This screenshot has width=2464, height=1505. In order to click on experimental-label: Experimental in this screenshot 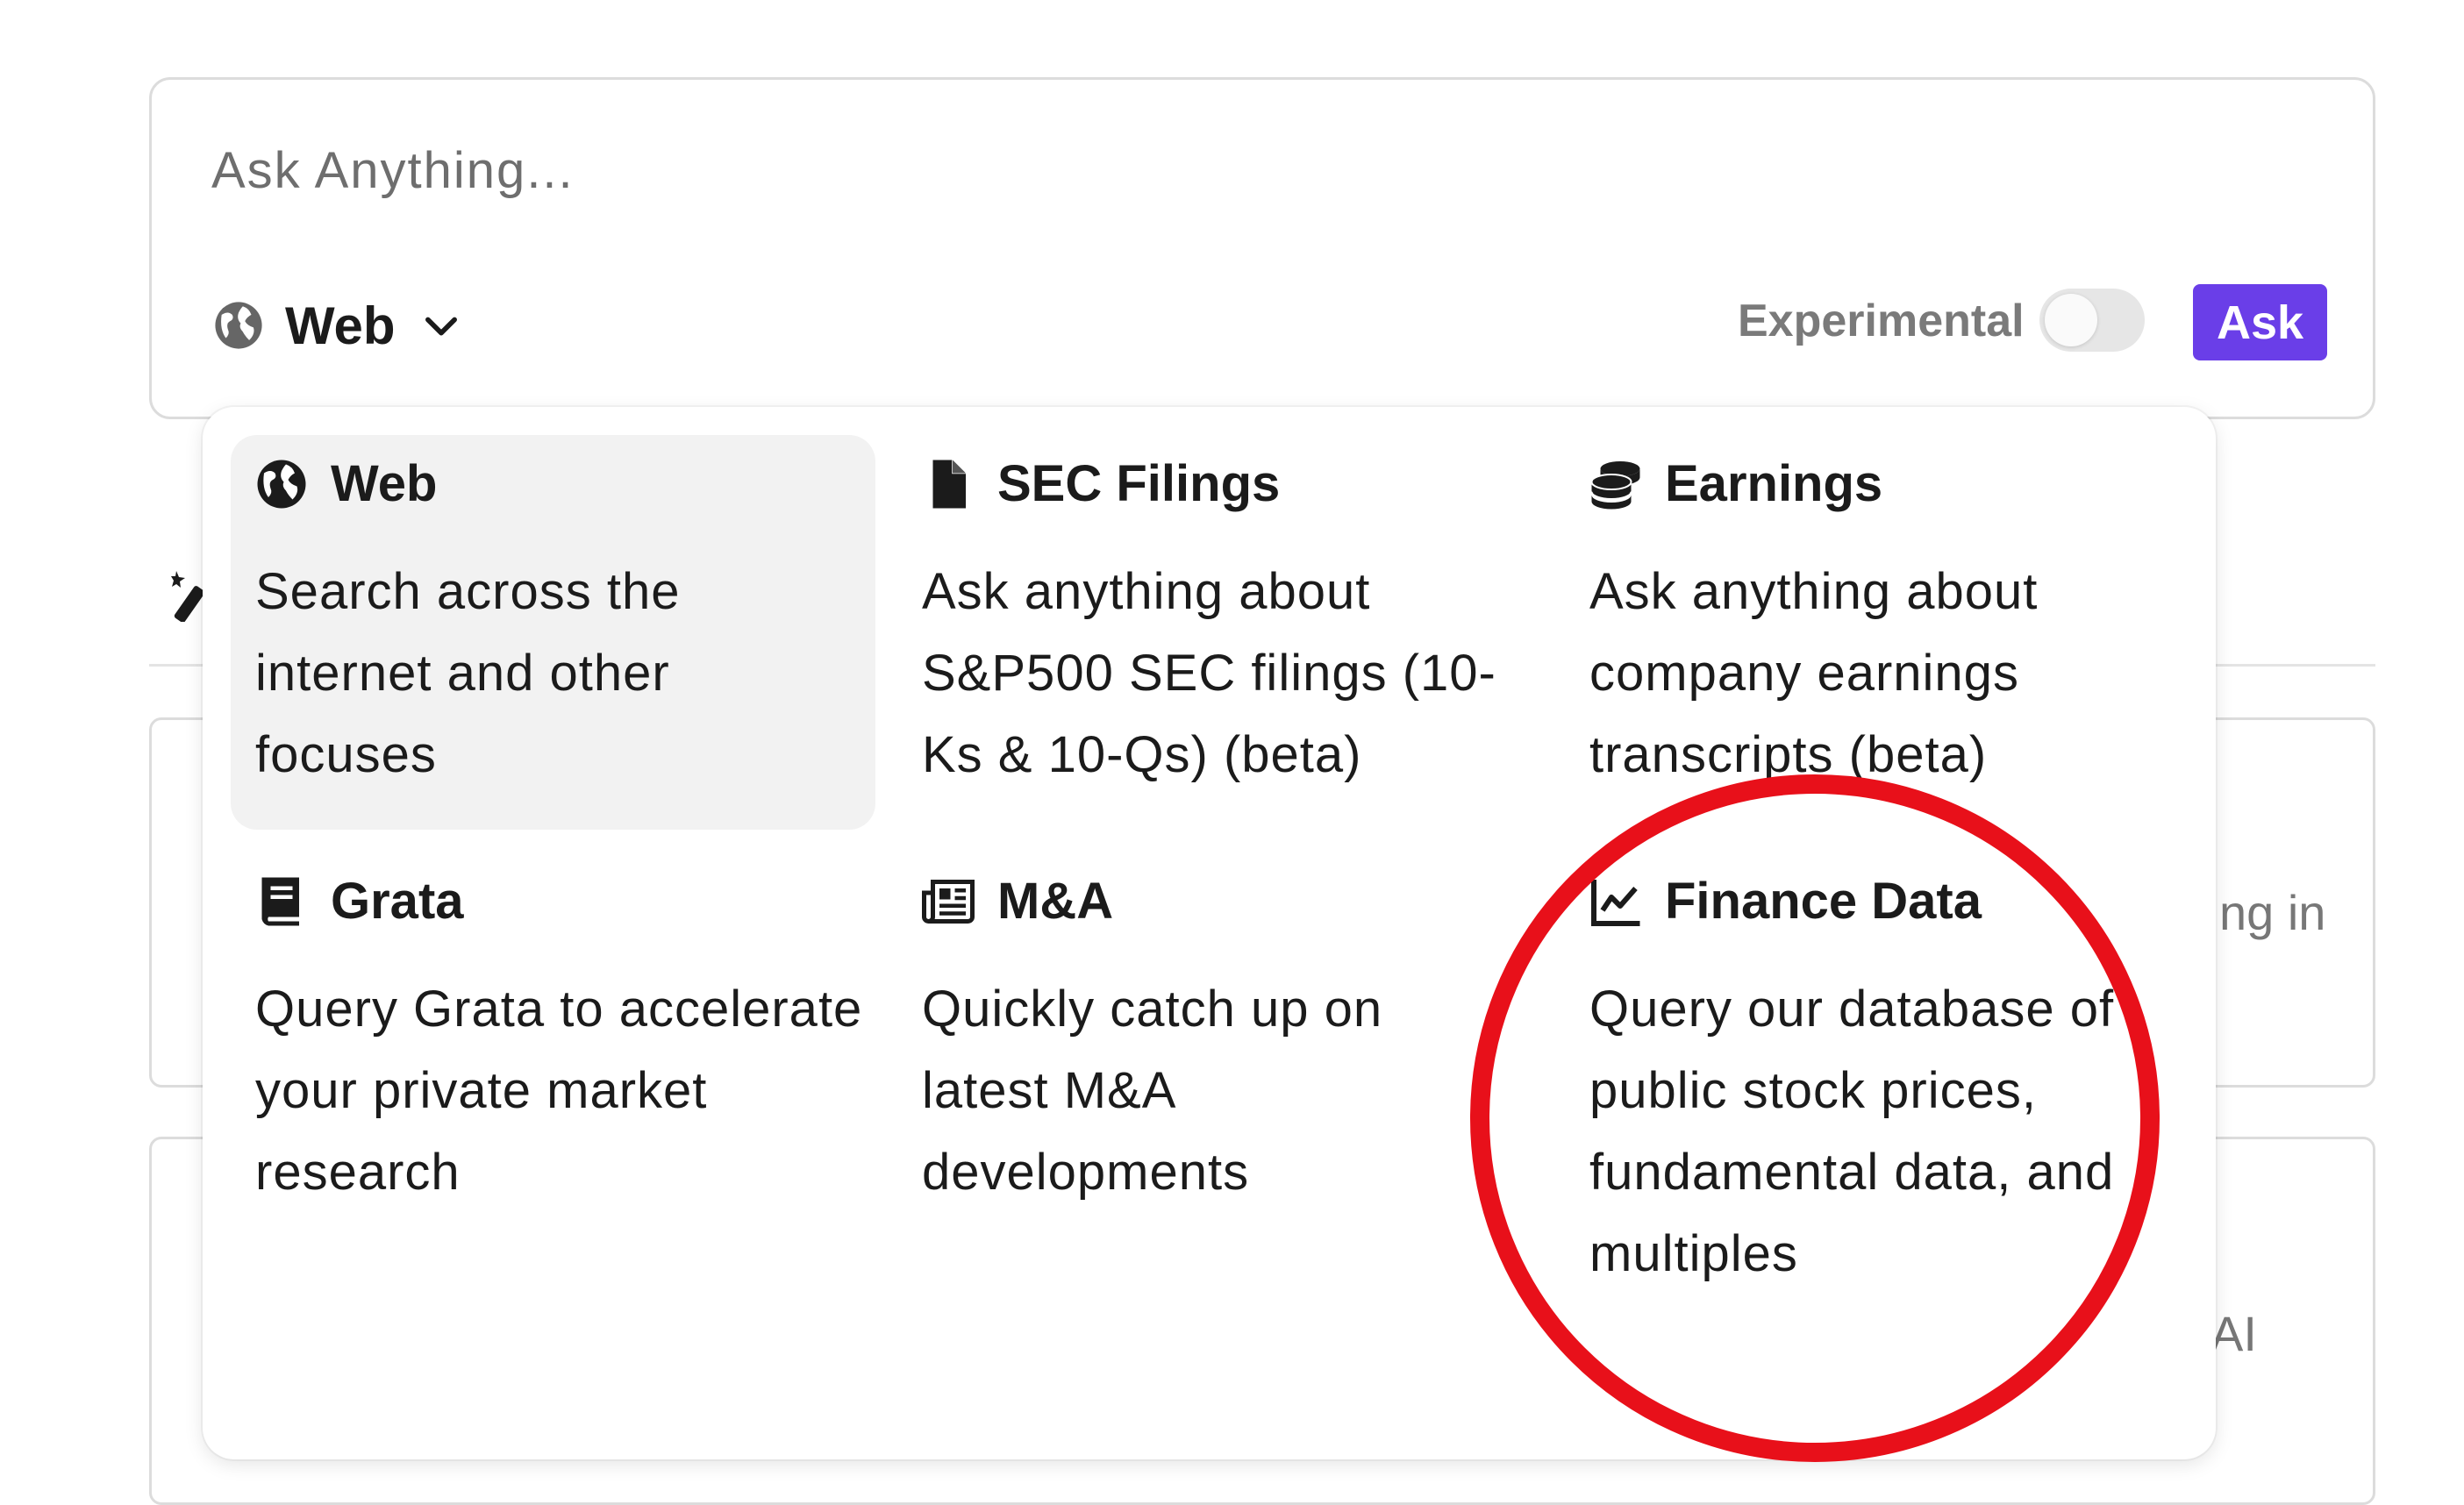, I will do `click(1882, 321)`.